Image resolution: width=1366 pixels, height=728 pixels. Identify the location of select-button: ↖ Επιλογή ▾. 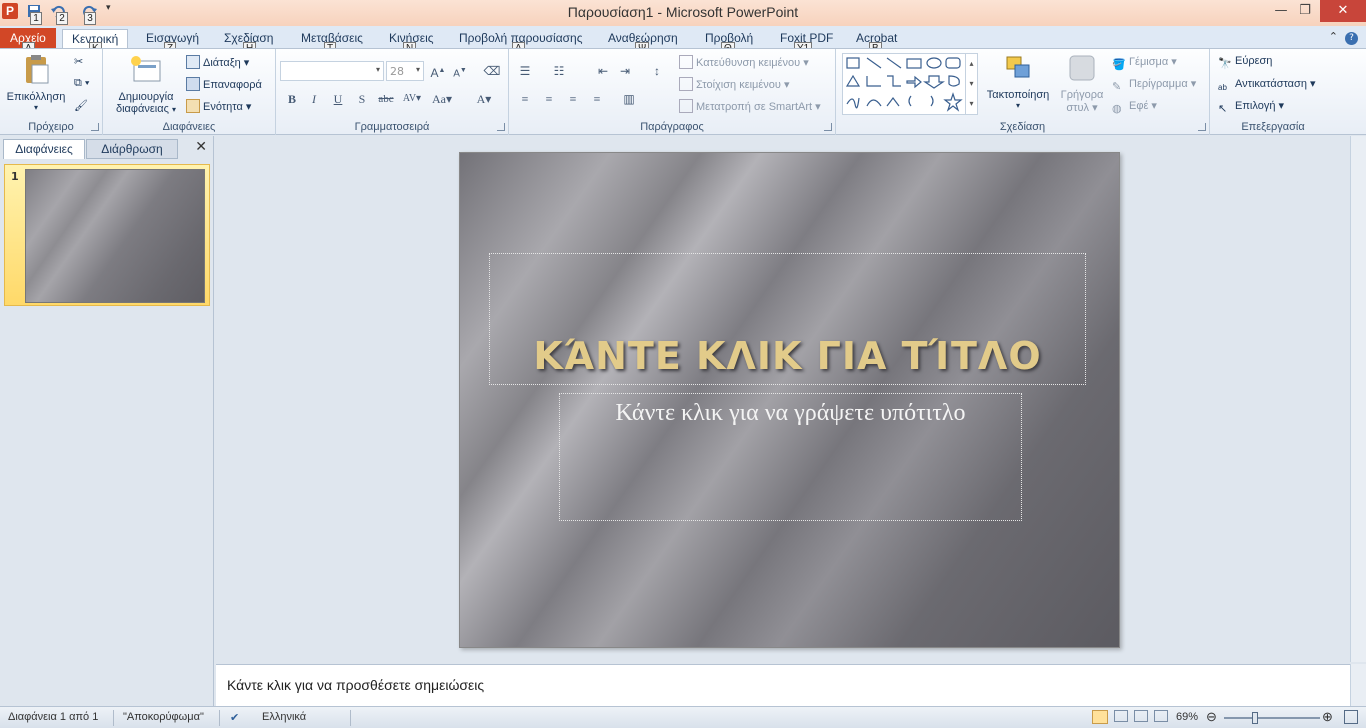
(1251, 107).